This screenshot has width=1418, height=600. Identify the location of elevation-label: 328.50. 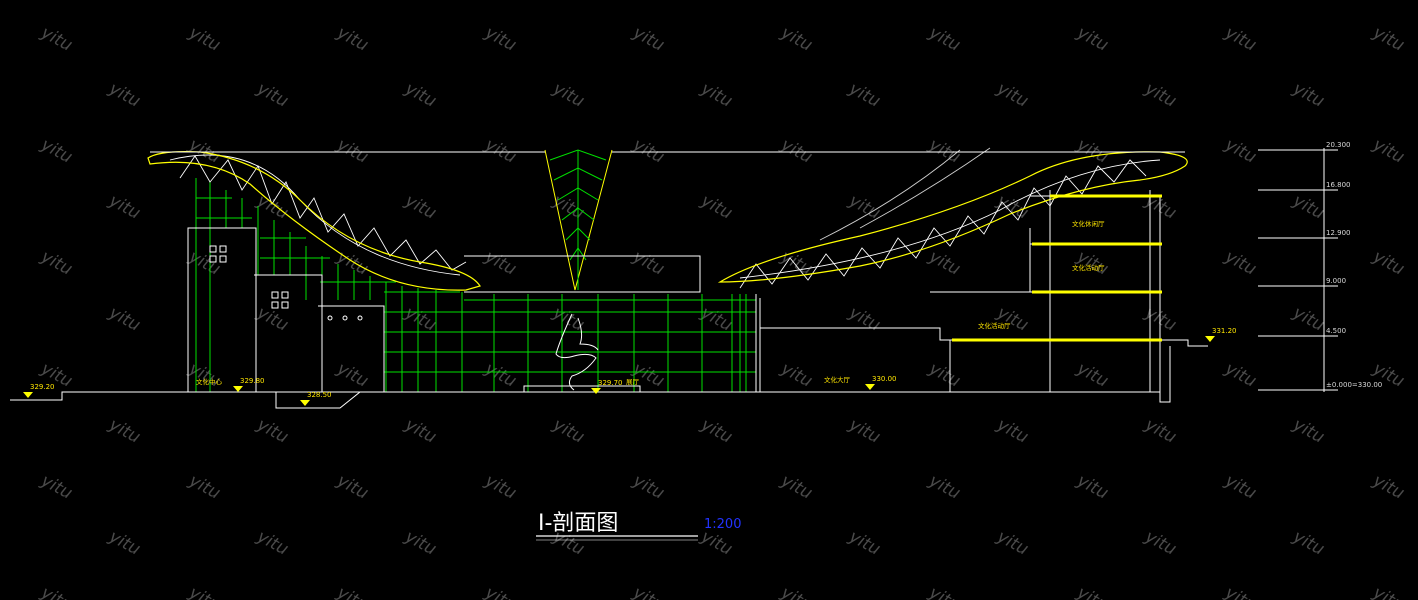
(319, 395).